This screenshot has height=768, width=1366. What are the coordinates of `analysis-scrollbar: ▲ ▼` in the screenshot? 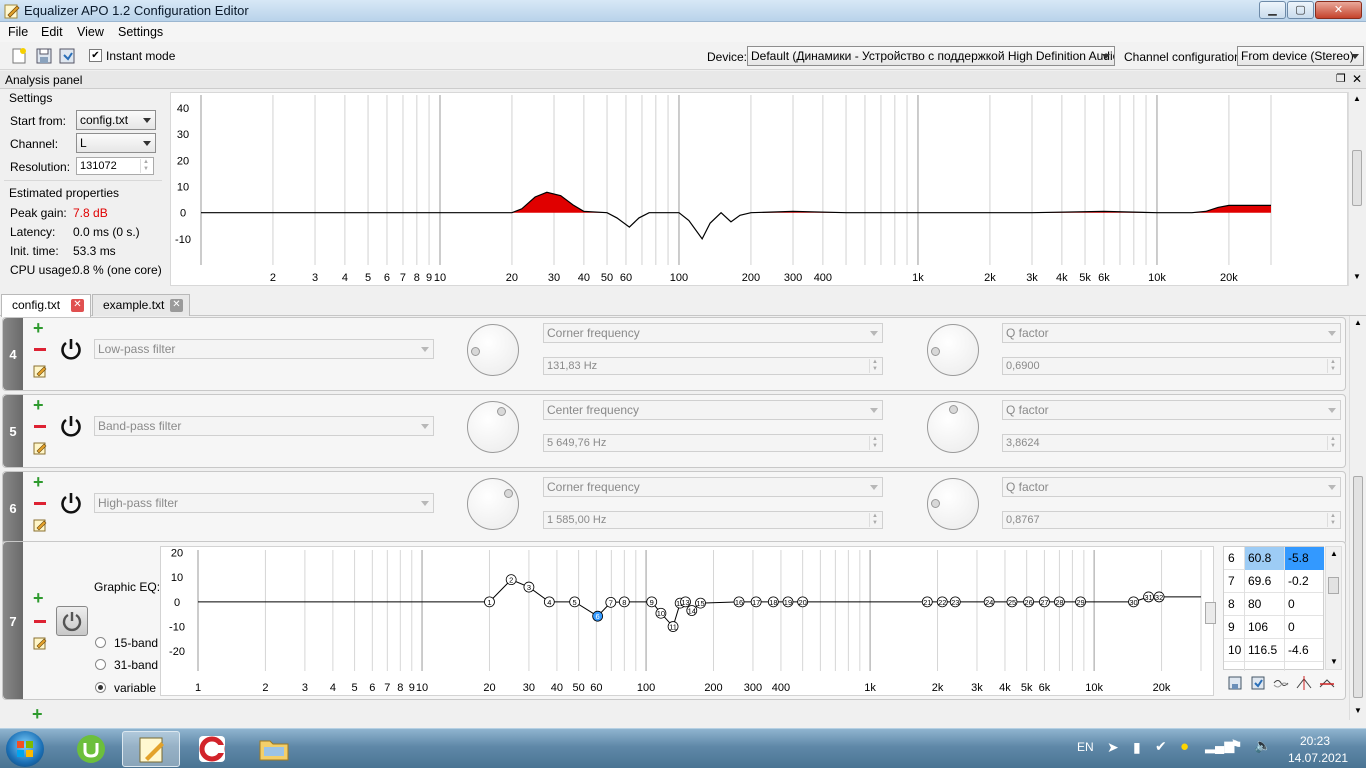 It's located at (1356, 189).